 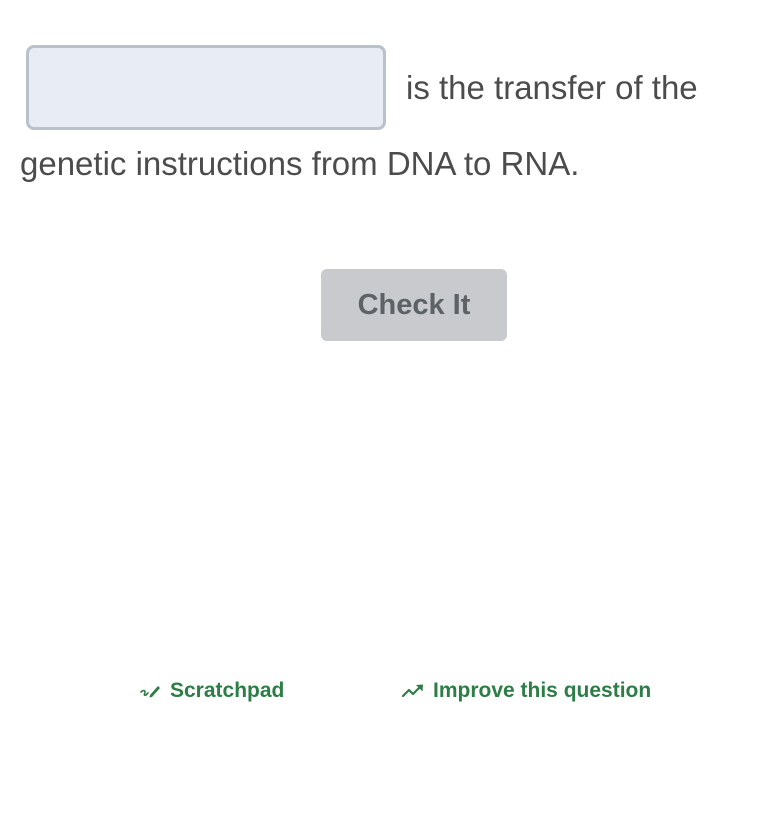 I want to click on trend-arrow-icon, so click(x=413, y=691).